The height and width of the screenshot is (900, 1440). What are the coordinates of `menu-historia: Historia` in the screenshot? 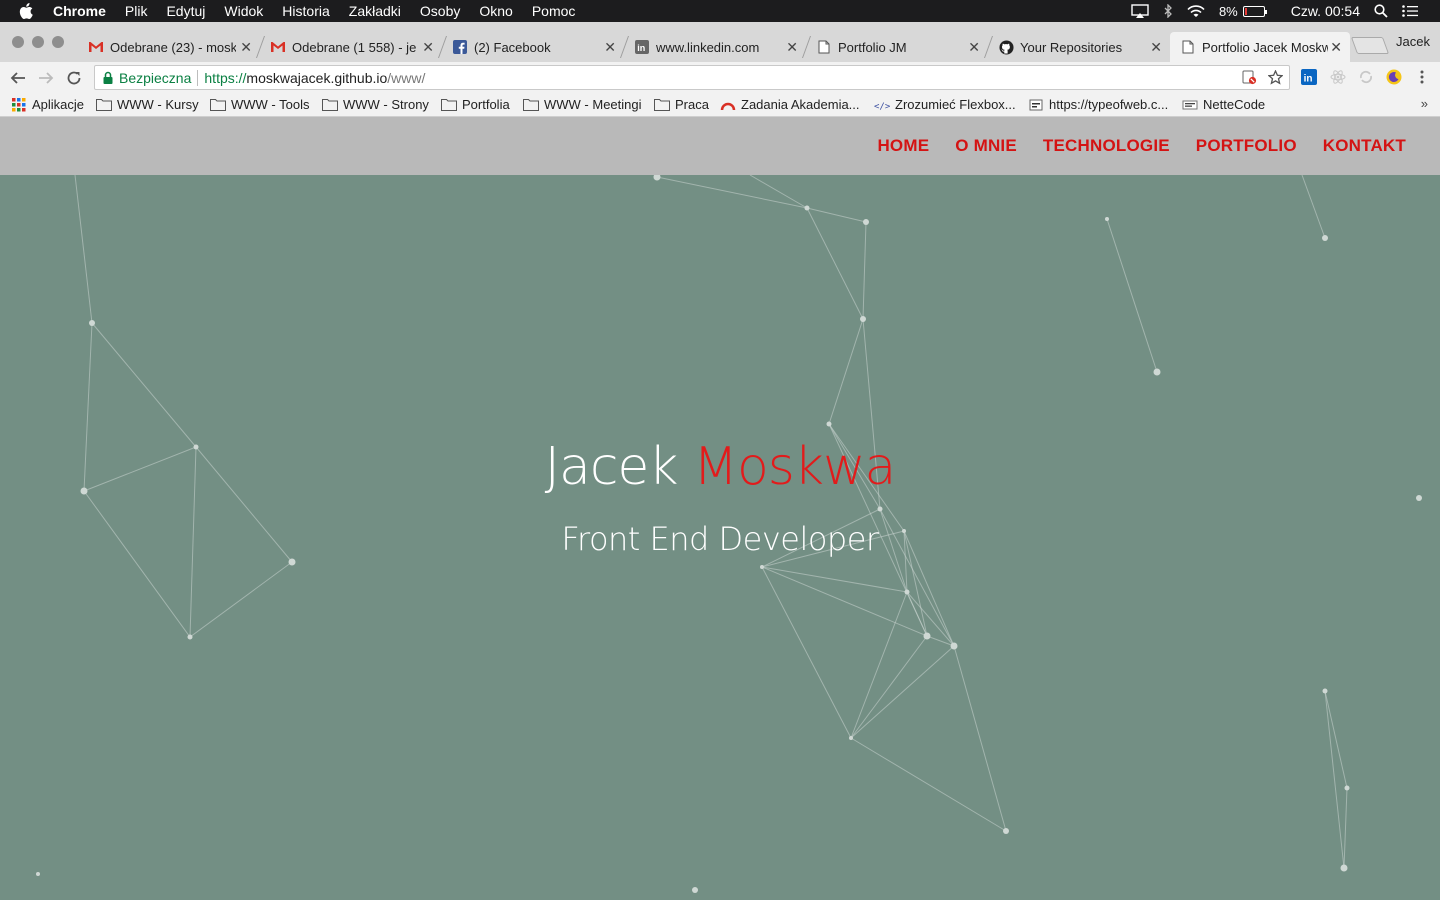 It's located at (305, 11).